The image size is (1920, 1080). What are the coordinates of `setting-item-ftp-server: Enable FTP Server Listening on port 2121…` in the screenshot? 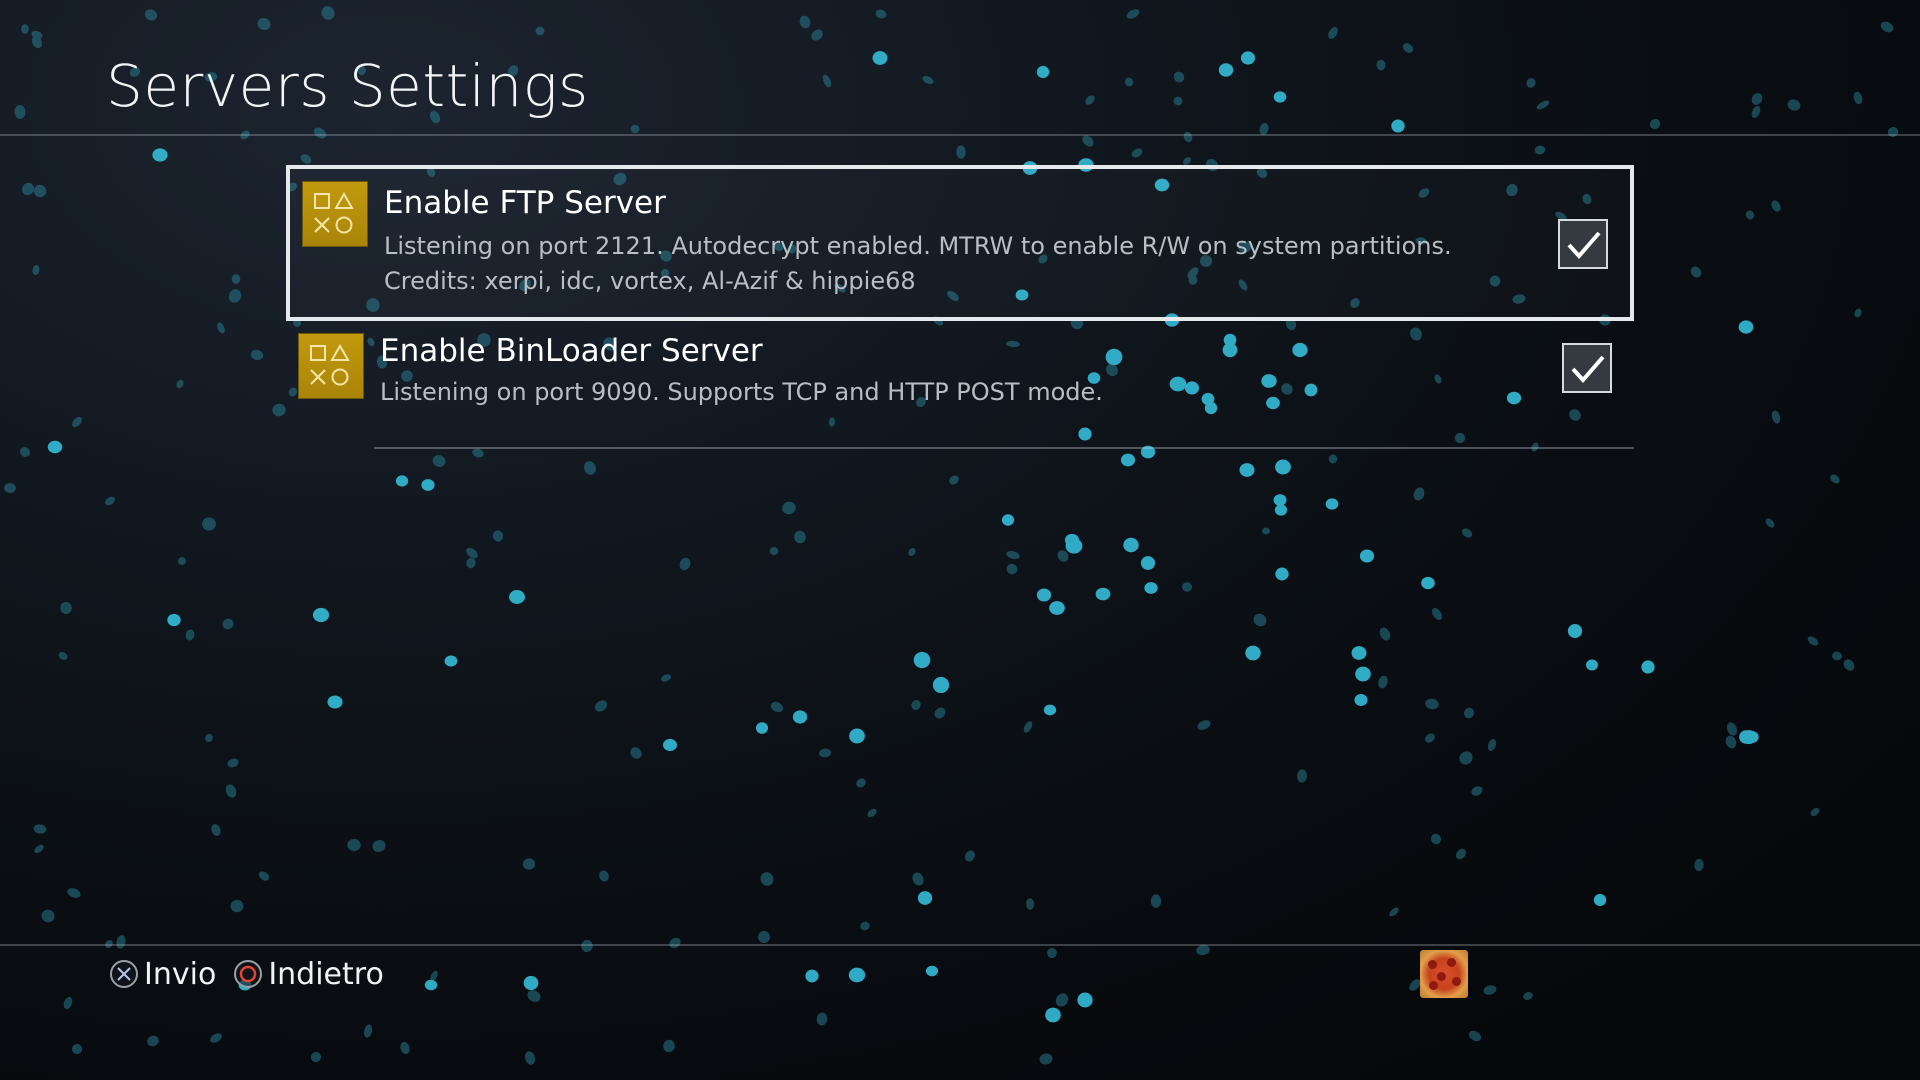 It's located at (960, 243).